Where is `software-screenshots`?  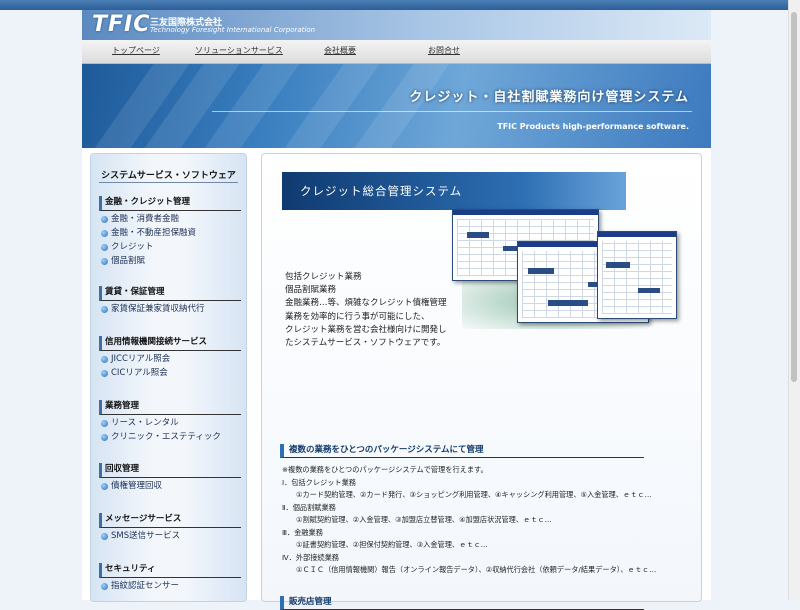
software-screenshots is located at coordinates (567, 270).